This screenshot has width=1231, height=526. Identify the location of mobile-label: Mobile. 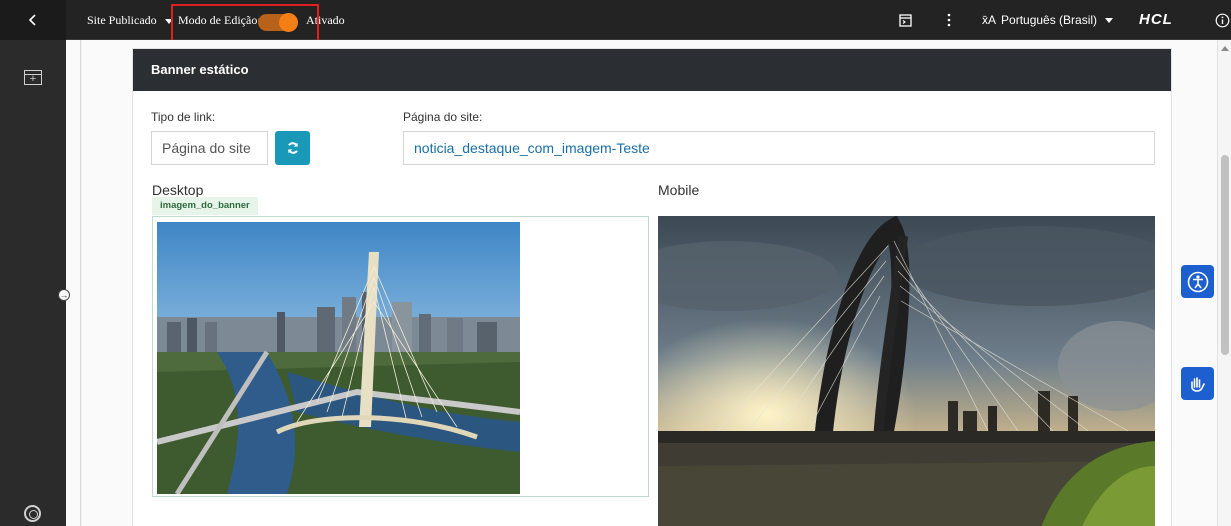
(679, 190).